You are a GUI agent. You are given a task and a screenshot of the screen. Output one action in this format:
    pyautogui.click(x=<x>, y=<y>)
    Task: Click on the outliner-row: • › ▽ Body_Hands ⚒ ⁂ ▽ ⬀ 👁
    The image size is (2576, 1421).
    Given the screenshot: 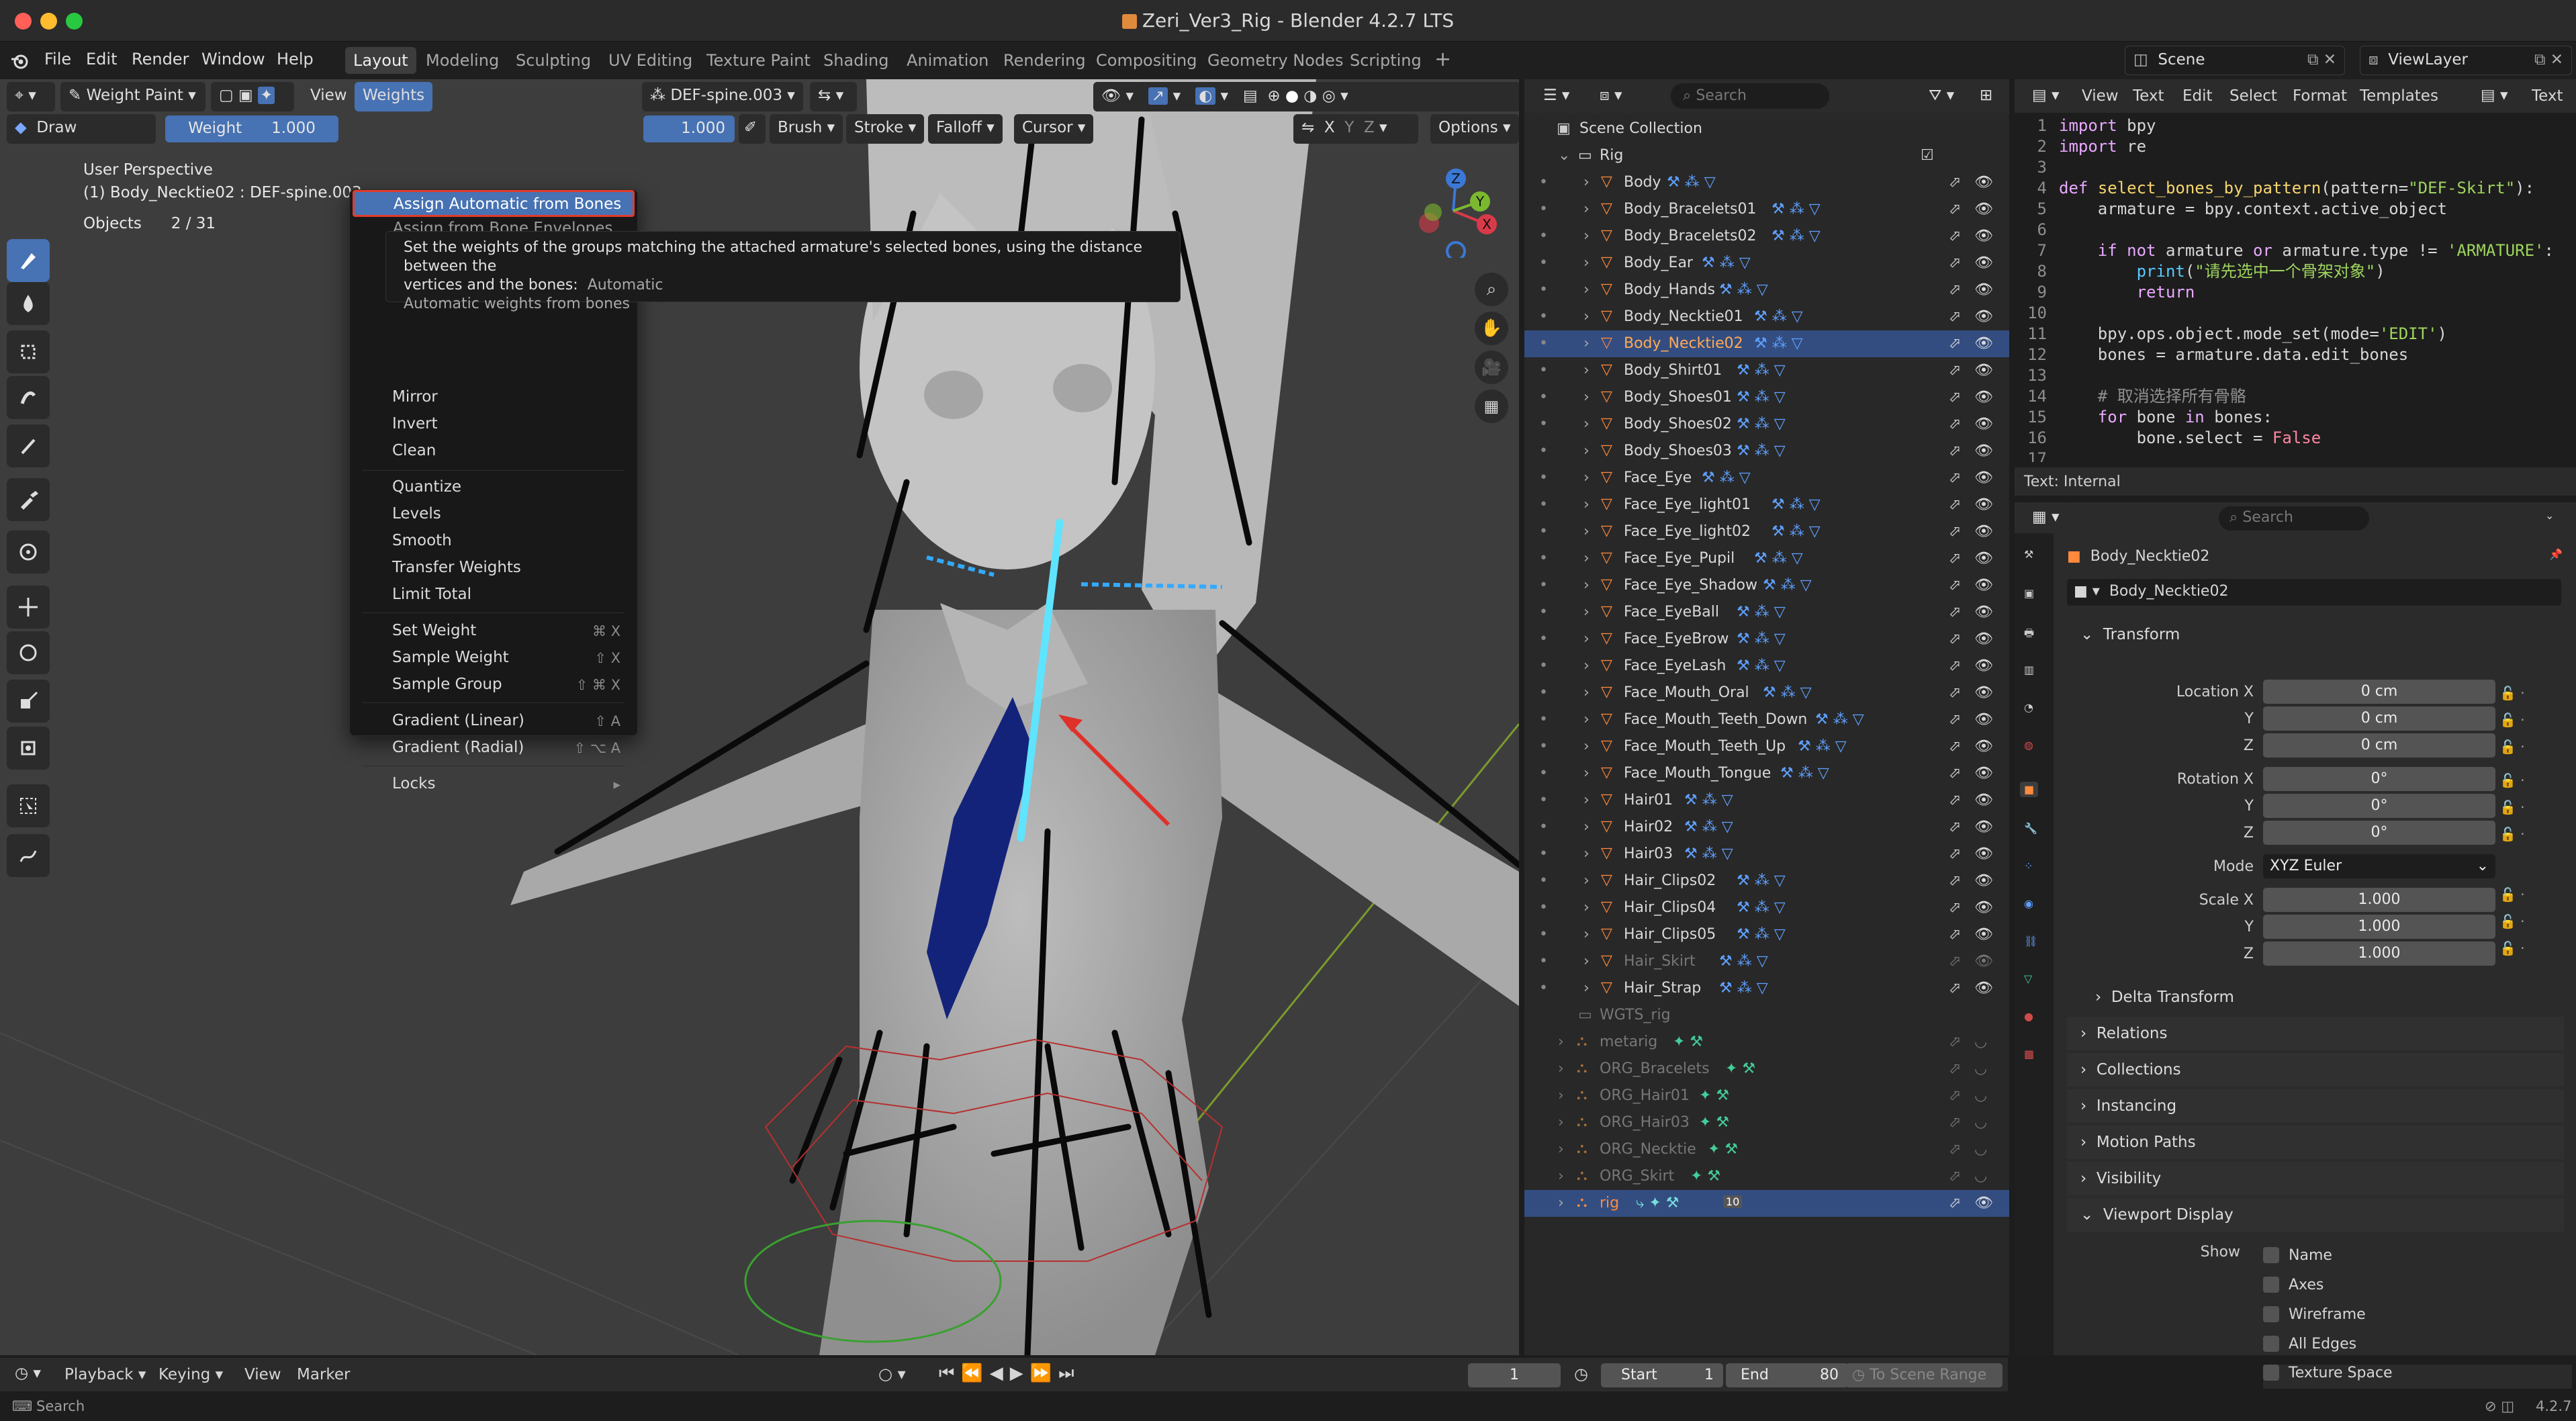 What is the action you would take?
    pyautogui.click(x=1766, y=291)
    